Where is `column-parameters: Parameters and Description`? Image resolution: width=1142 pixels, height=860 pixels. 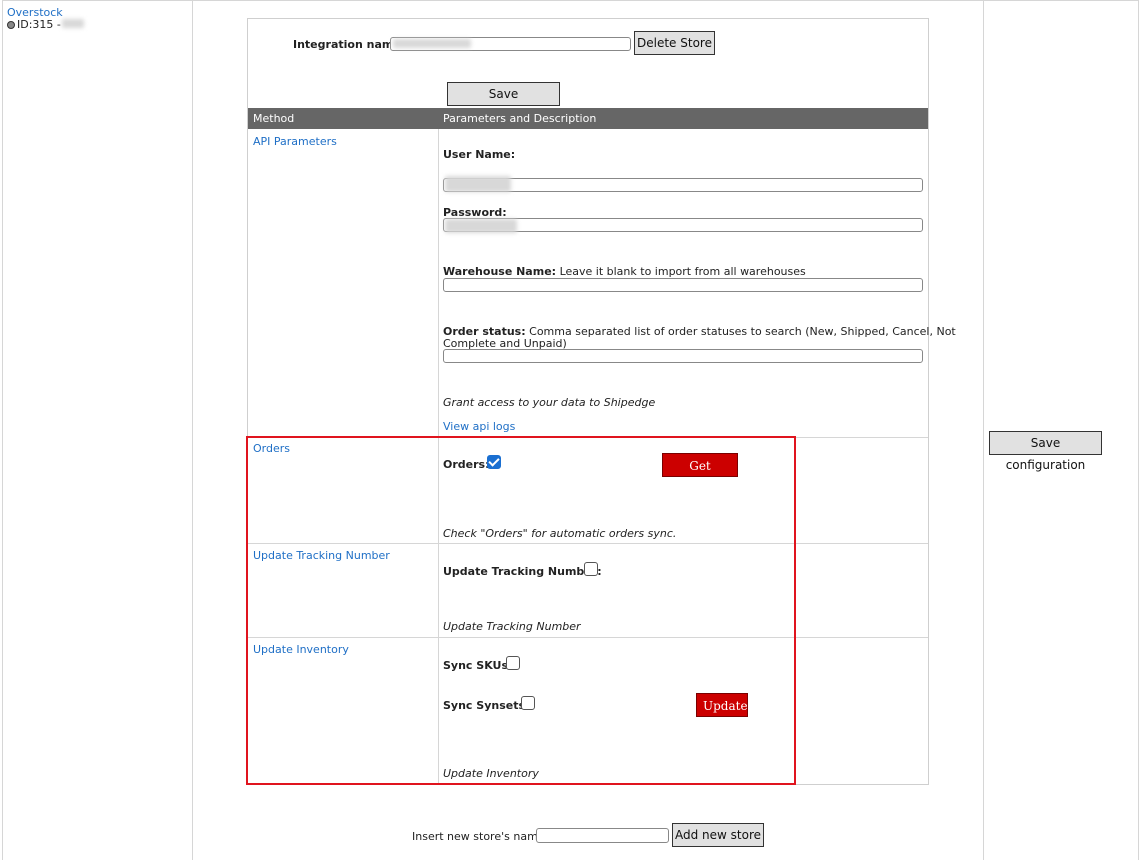 column-parameters: Parameters and Description is located at coordinates (520, 118).